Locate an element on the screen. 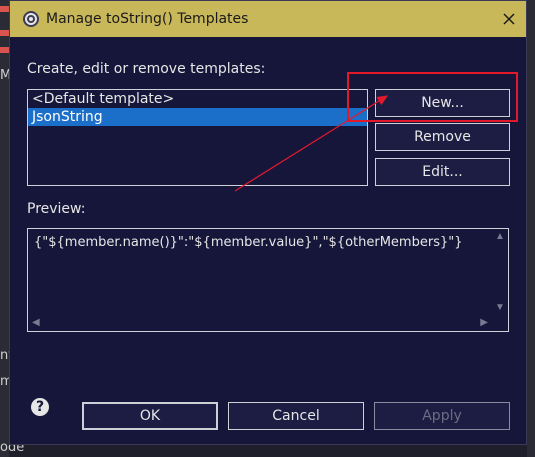  eclipse-gear-icon is located at coordinates (31, 19).